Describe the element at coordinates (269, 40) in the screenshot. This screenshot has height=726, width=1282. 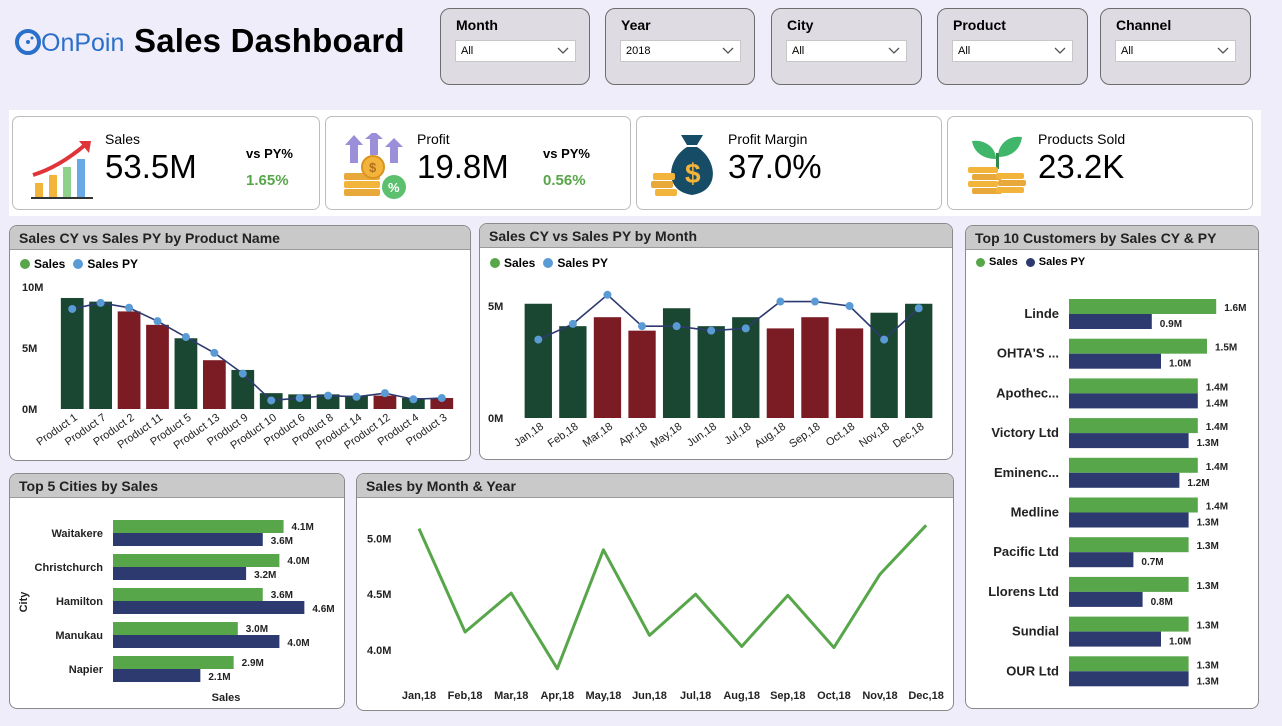
I see `page-title: Sales Dashboard` at that location.